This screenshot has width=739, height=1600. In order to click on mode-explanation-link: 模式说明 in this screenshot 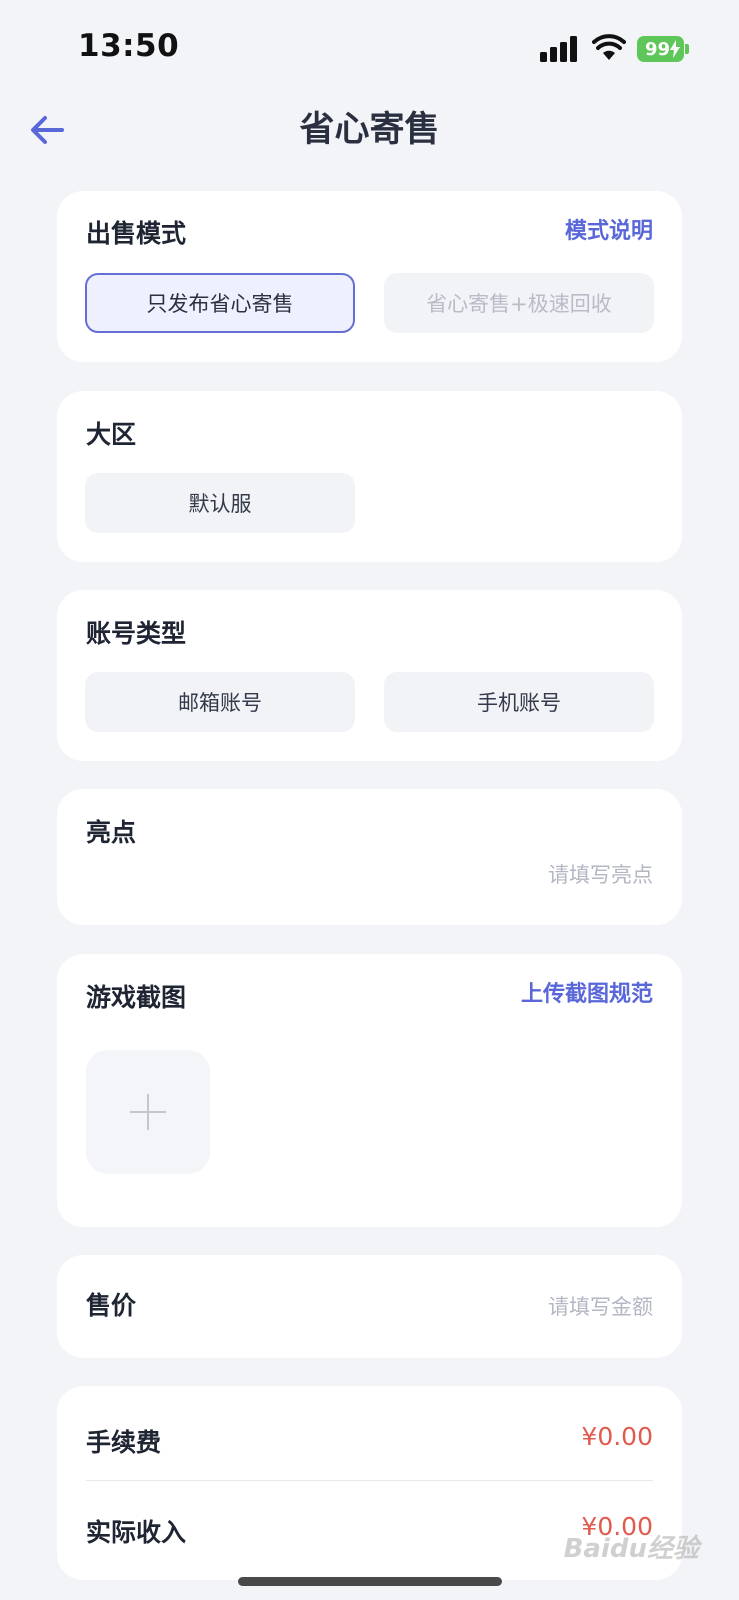, I will do `click(609, 232)`.